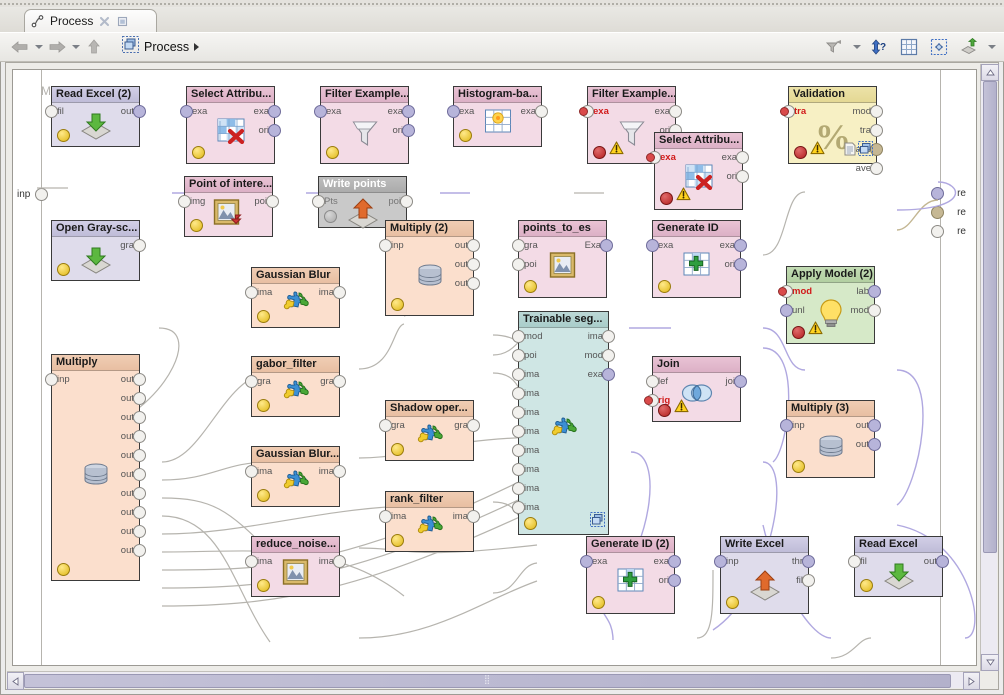 This screenshot has height=695, width=1004. What do you see at coordinates (333, 111) in the screenshot?
I see `input-port-filter-examples-1-0: exa` at bounding box center [333, 111].